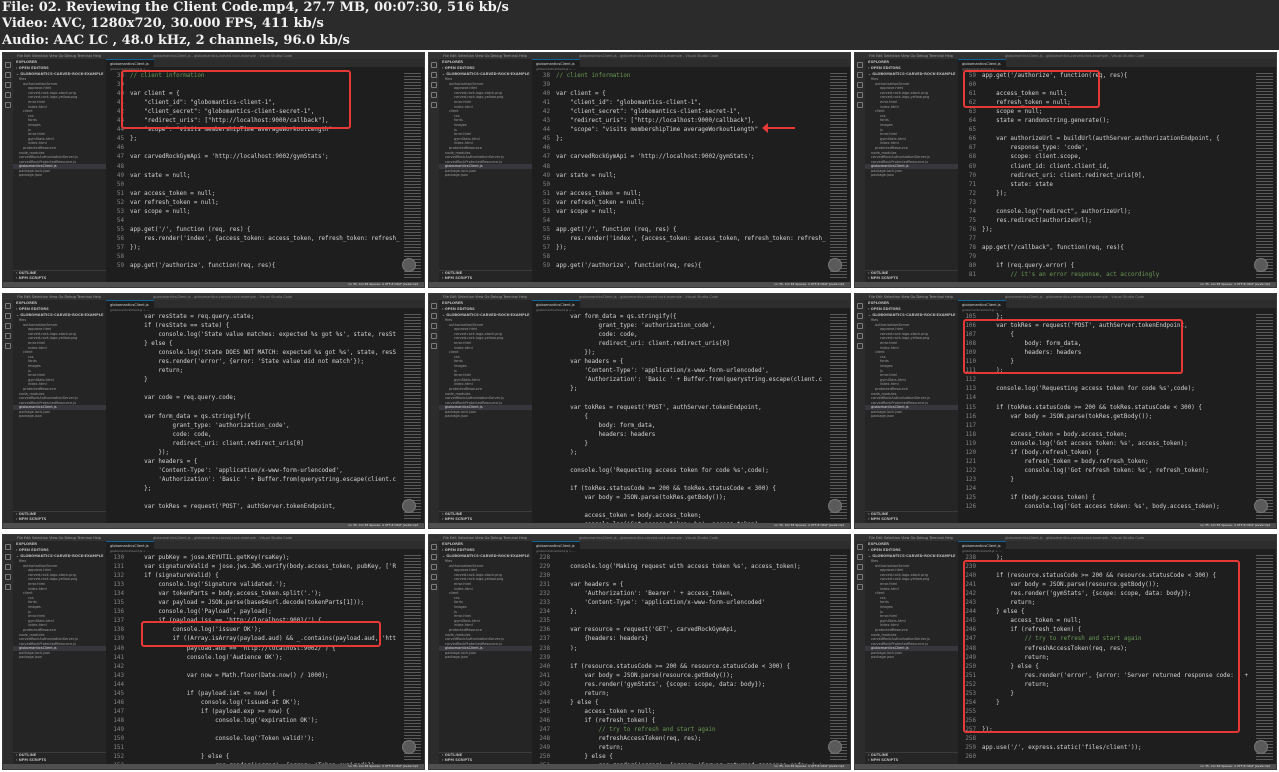 This screenshot has height=772, width=1279. I want to click on line-number: 134, so click(118, 594).